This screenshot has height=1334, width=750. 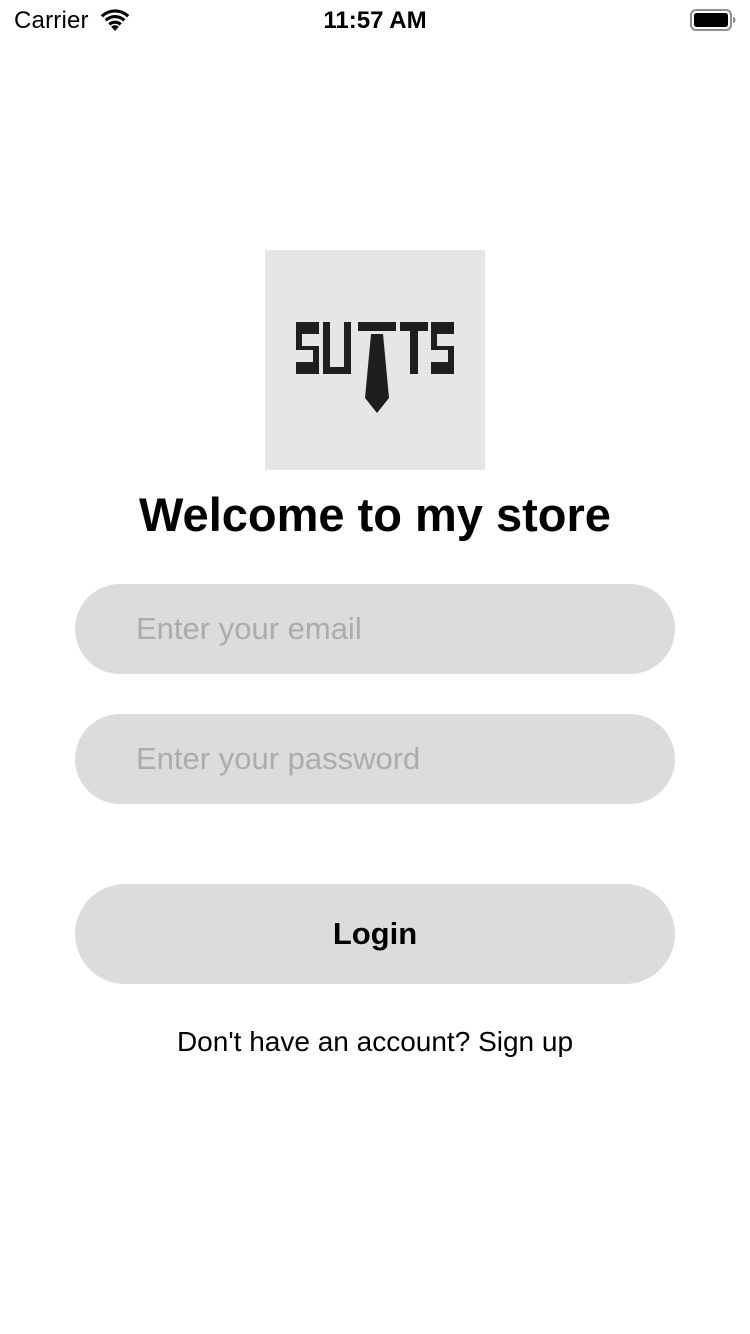 I want to click on tie-icon, so click(x=377, y=373).